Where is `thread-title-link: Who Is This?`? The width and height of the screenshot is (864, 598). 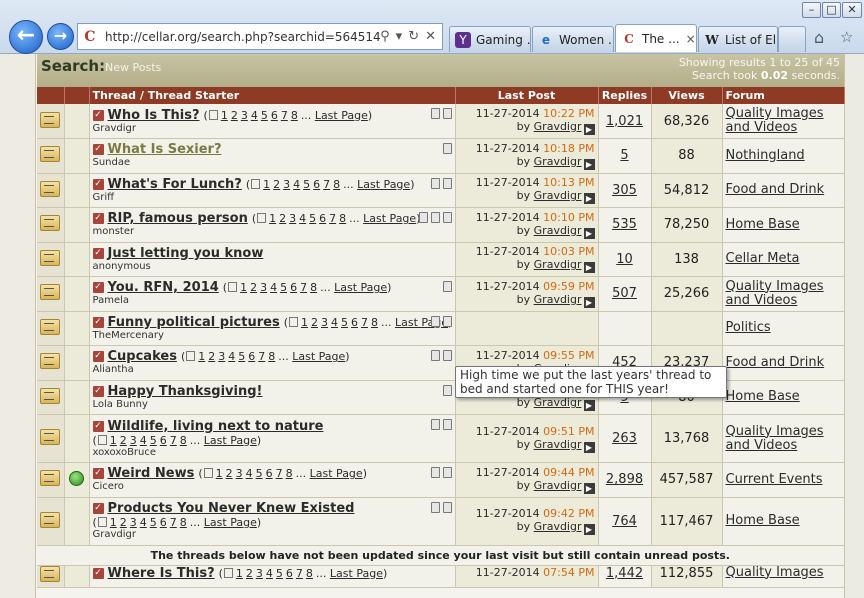
thread-title-link: Who Is This? is located at coordinates (154, 115).